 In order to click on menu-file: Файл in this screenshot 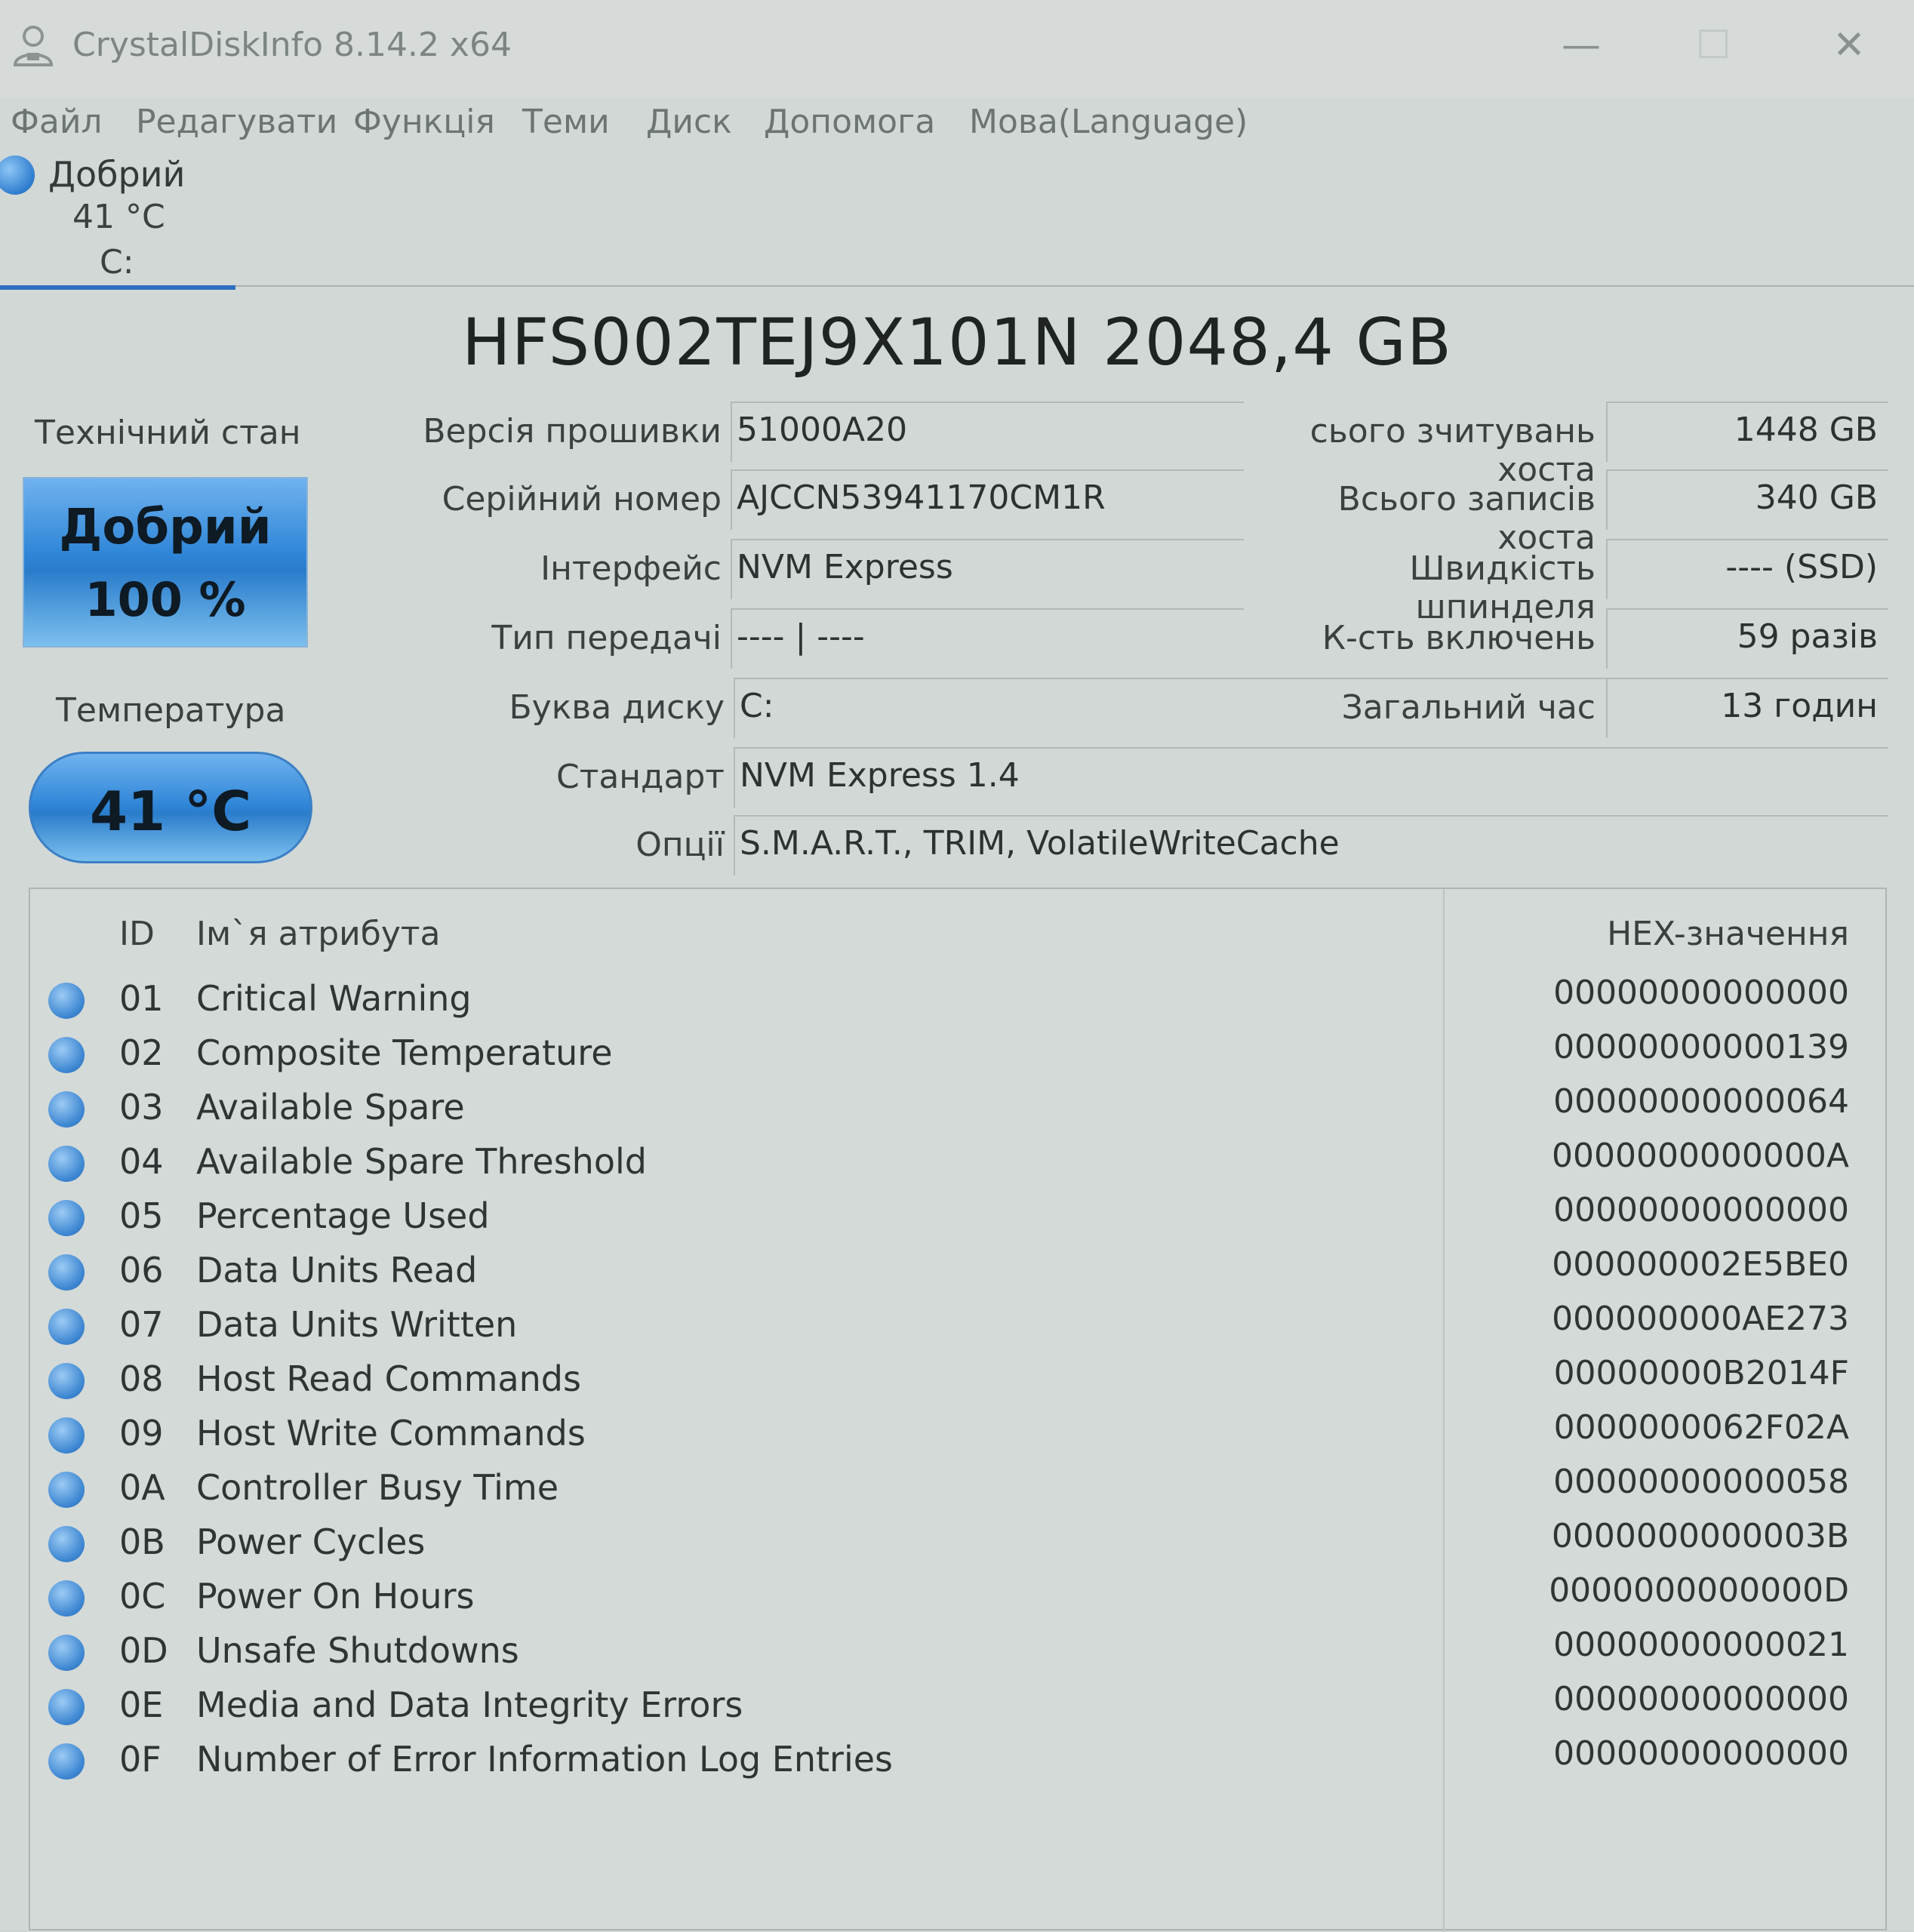, I will do `click(57, 122)`.